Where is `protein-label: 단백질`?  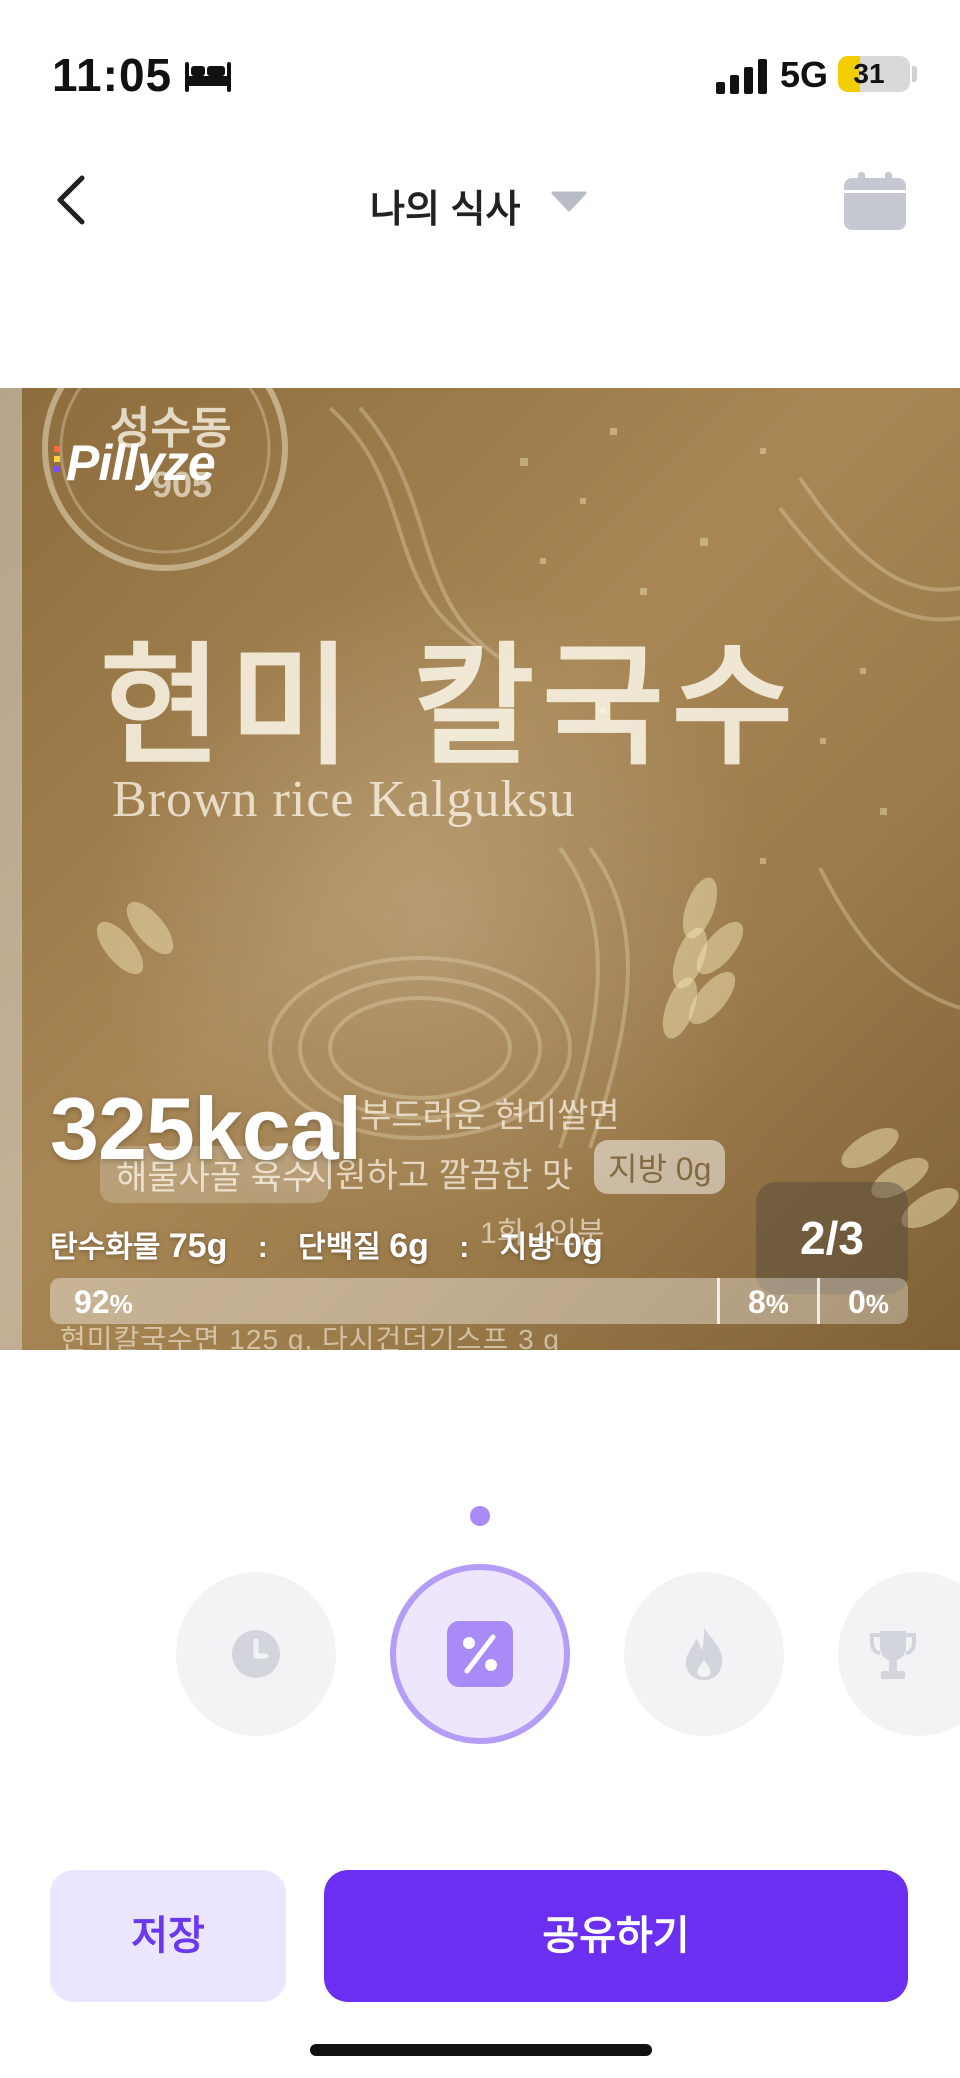 protein-label: 단백질 is located at coordinates (339, 1247).